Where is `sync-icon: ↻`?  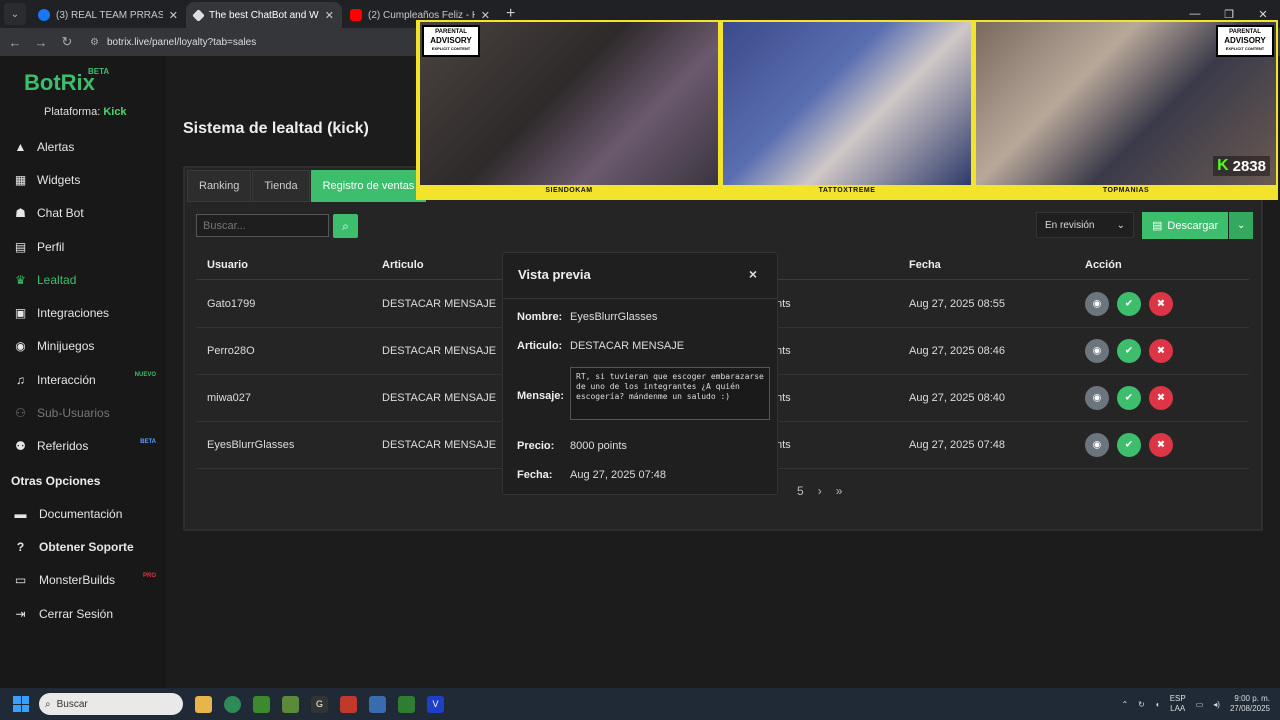 sync-icon: ↻ is located at coordinates (1141, 704).